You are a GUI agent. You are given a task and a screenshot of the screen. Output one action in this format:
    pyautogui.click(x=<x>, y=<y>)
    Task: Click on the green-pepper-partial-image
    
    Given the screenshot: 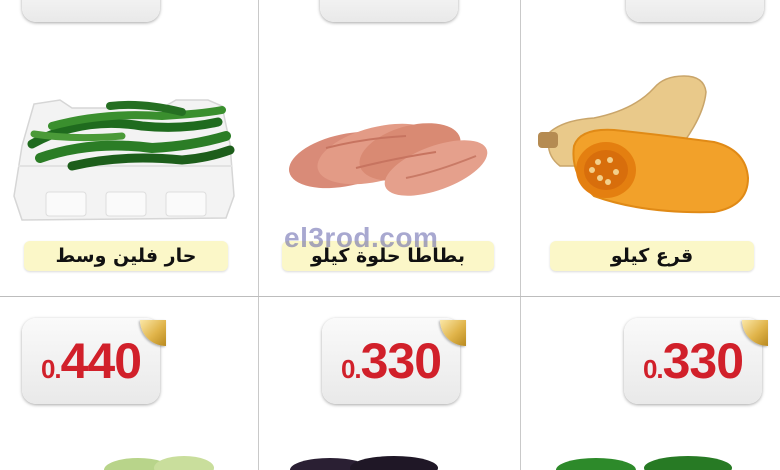 What is the action you would take?
    pyautogui.click(x=644, y=463)
    